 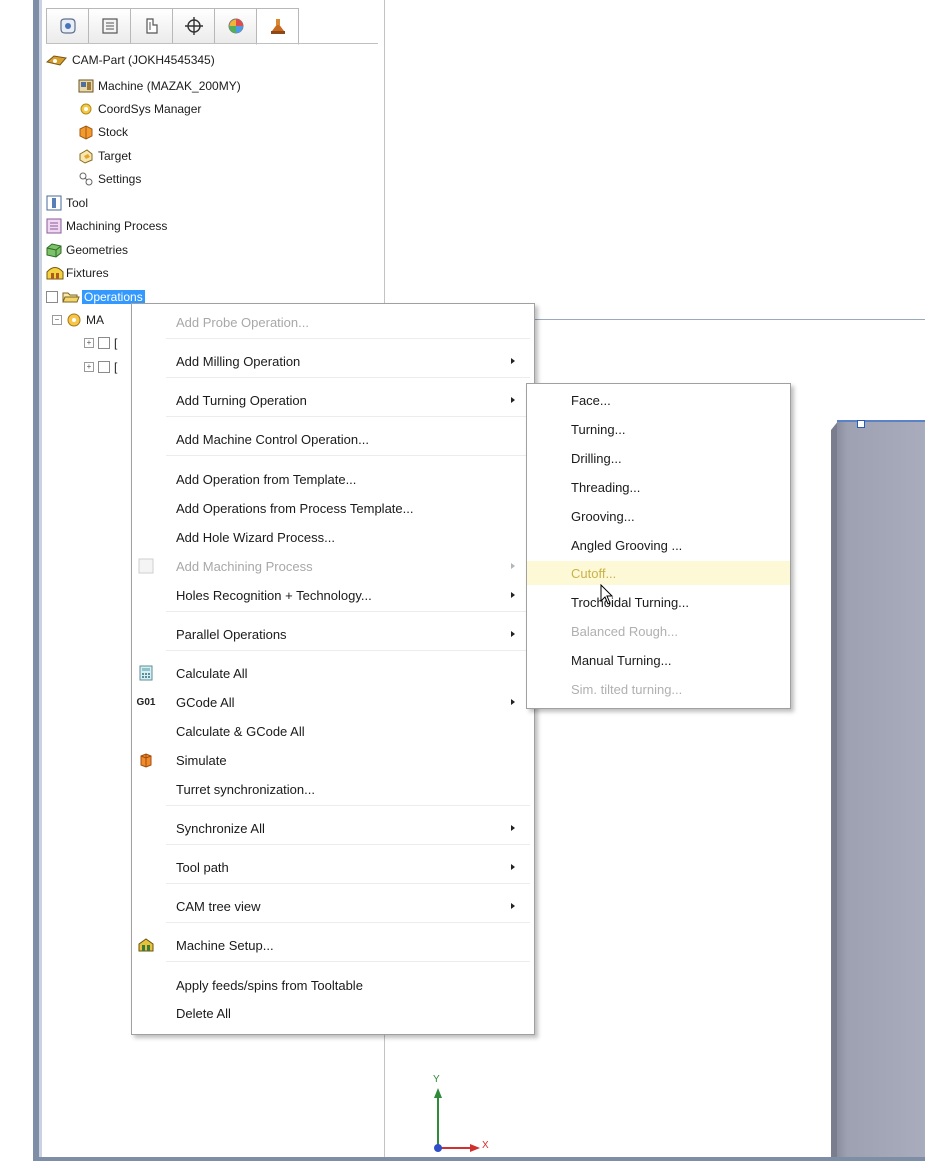 What do you see at coordinates (238, 361) in the screenshot?
I see `menu-item-label: Add Milling Operation` at bounding box center [238, 361].